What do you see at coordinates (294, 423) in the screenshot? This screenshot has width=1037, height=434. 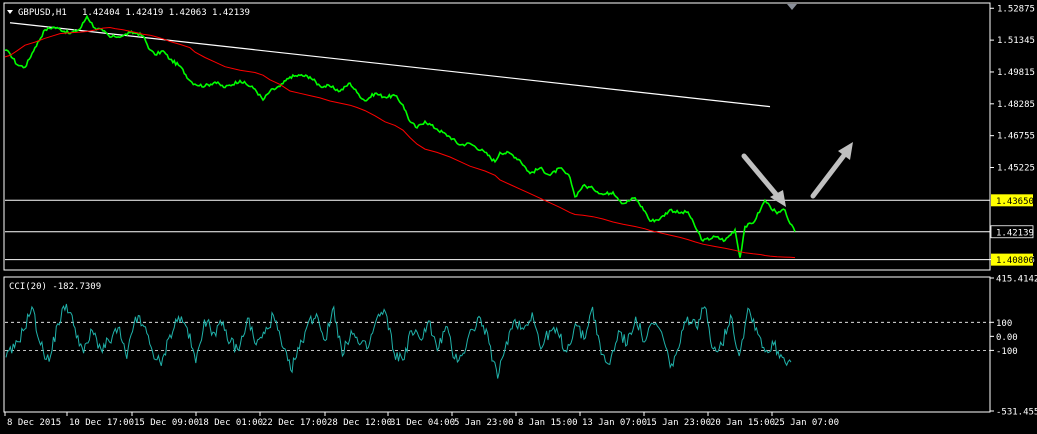 I see `time-tick-label: 22 Dec 17:00` at bounding box center [294, 423].